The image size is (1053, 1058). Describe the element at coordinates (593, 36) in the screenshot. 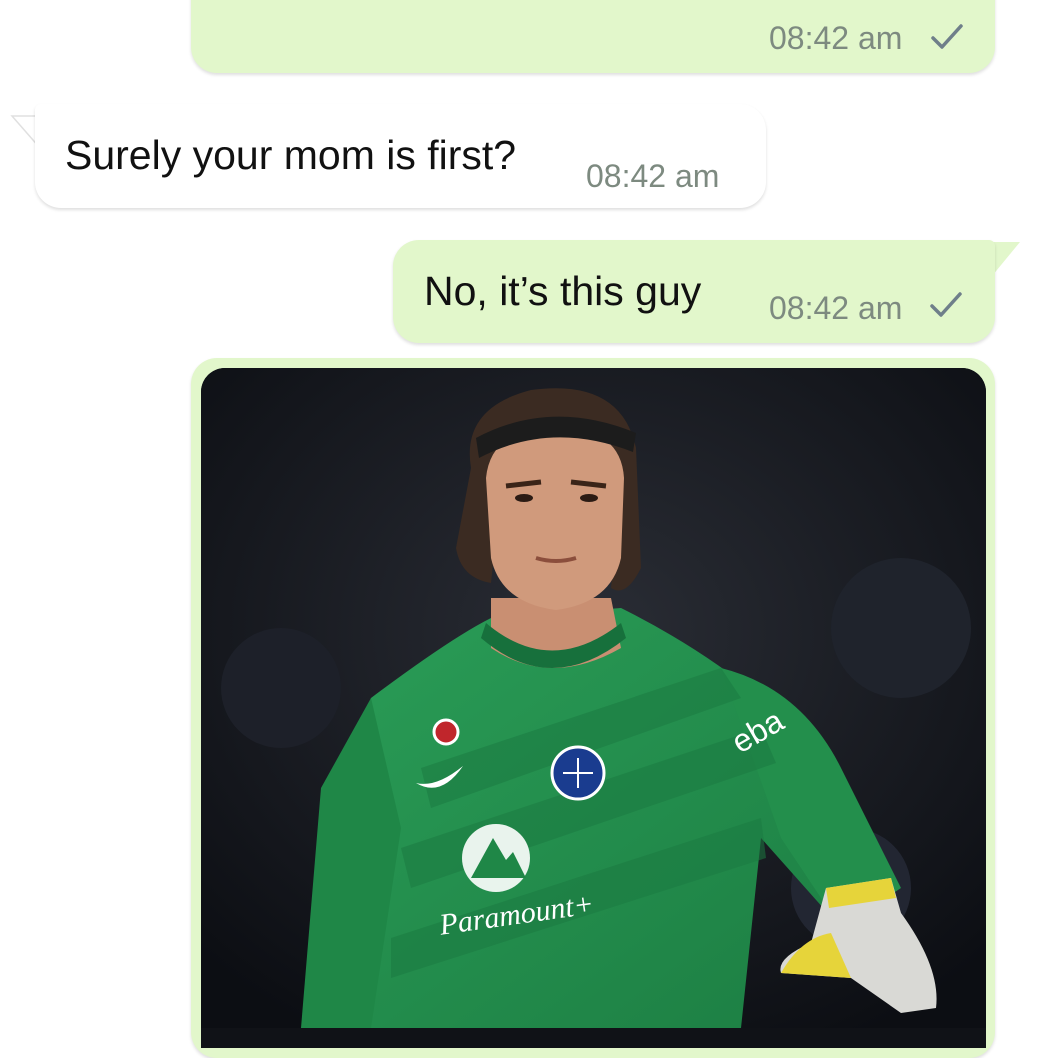

I see `outgoing-message-bubble: 08:42 am` at that location.